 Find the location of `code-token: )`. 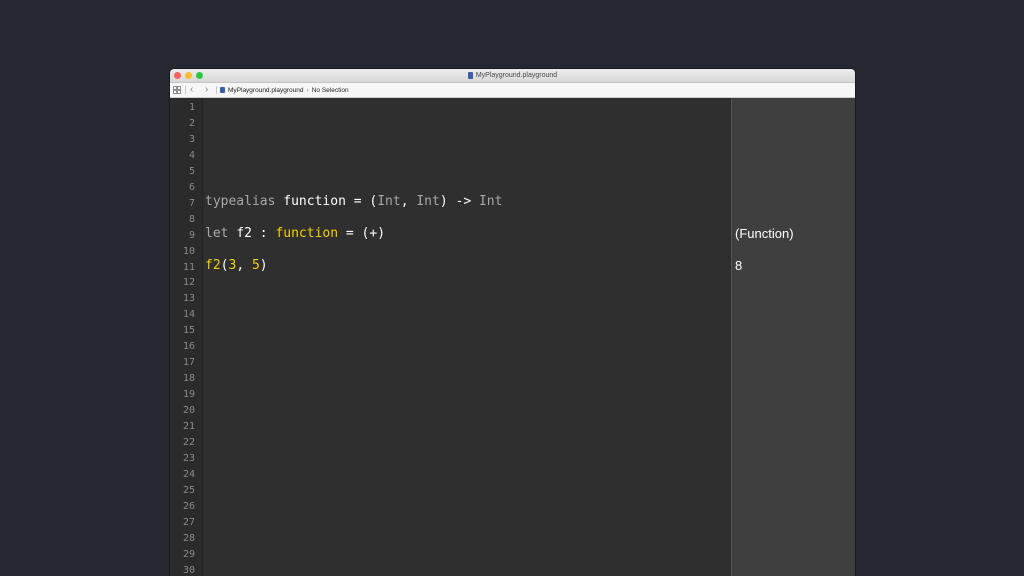

code-token: ) is located at coordinates (263, 265).